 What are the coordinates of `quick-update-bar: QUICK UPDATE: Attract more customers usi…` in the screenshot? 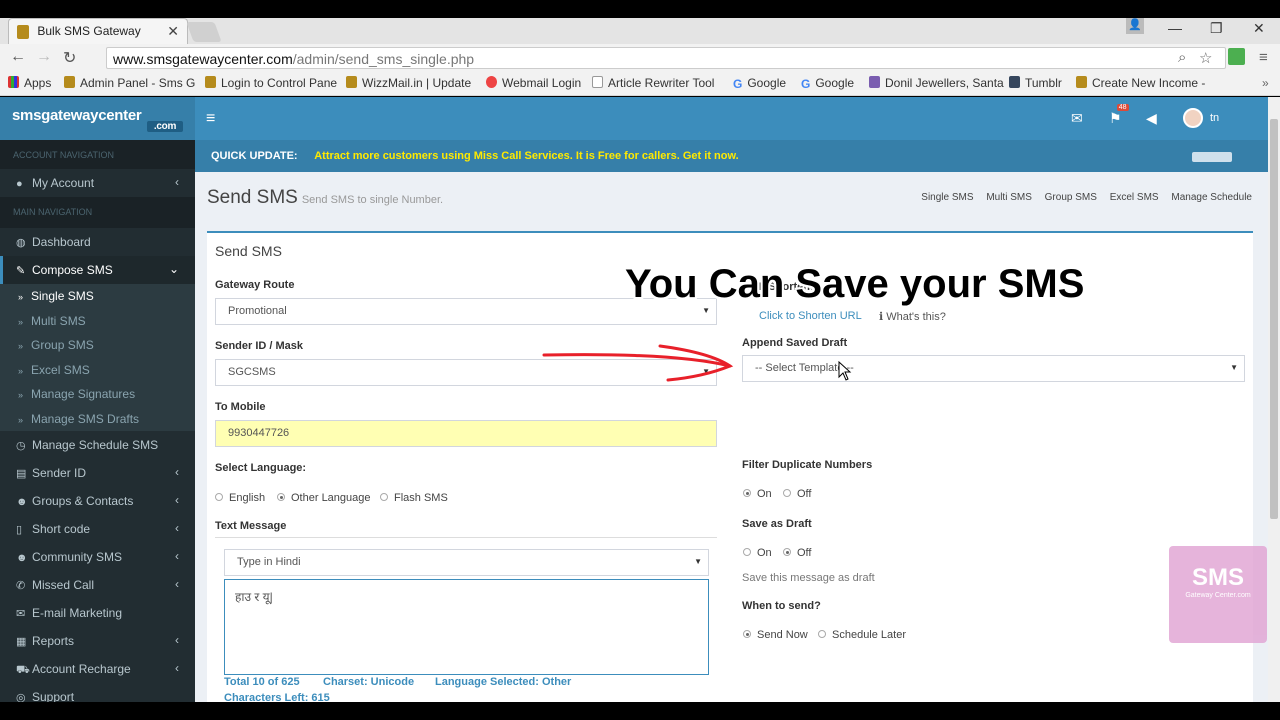 It's located at (731, 156).